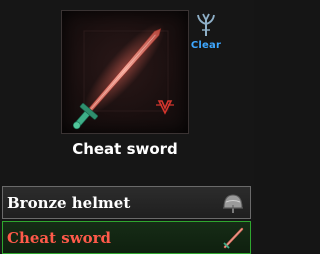 This screenshot has height=254, width=320. What do you see at coordinates (233, 203) in the screenshot?
I see `helmet-icon` at bounding box center [233, 203].